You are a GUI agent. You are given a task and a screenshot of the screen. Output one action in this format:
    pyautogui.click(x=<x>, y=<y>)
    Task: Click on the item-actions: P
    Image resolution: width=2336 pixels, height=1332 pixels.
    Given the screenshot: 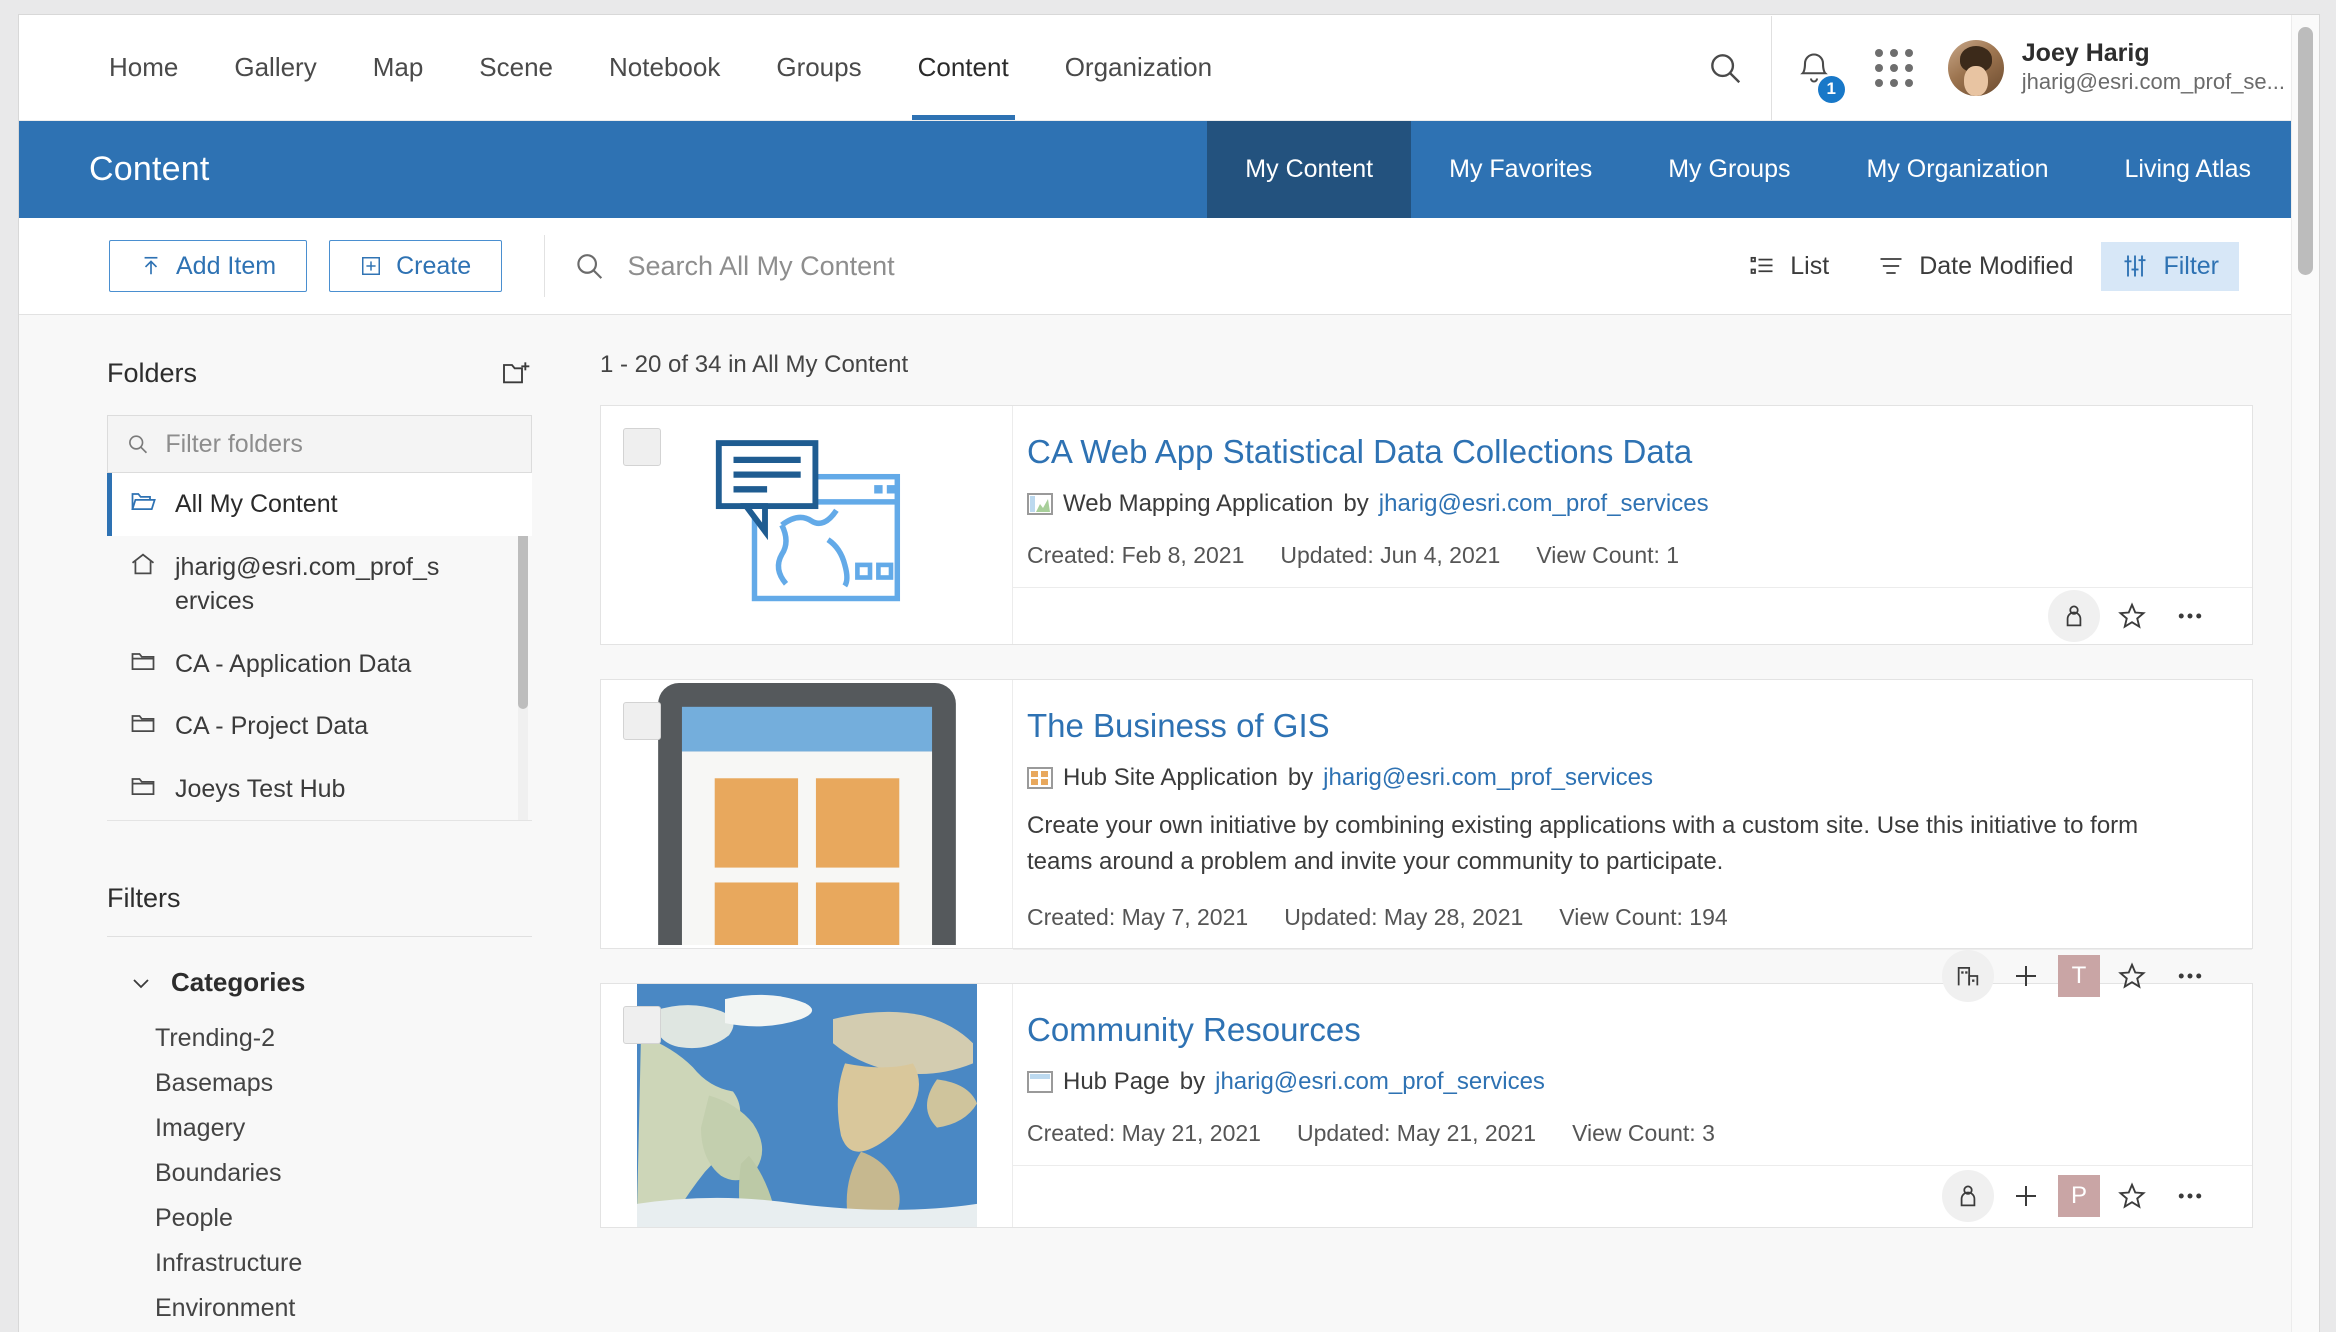 What is the action you would take?
    pyautogui.click(x=1632, y=1195)
    